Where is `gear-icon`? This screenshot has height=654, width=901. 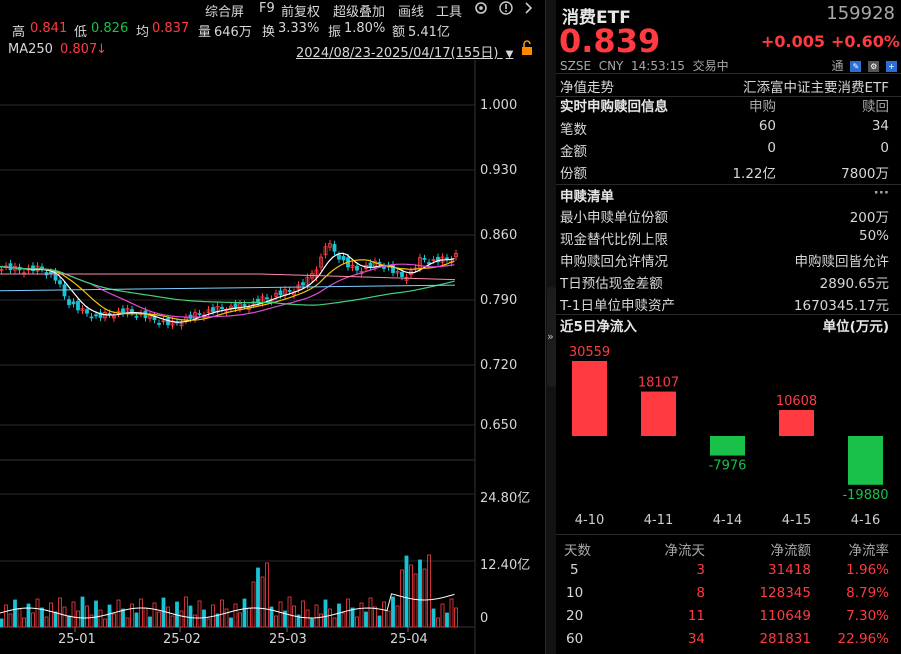
gear-icon is located at coordinates (481, 10).